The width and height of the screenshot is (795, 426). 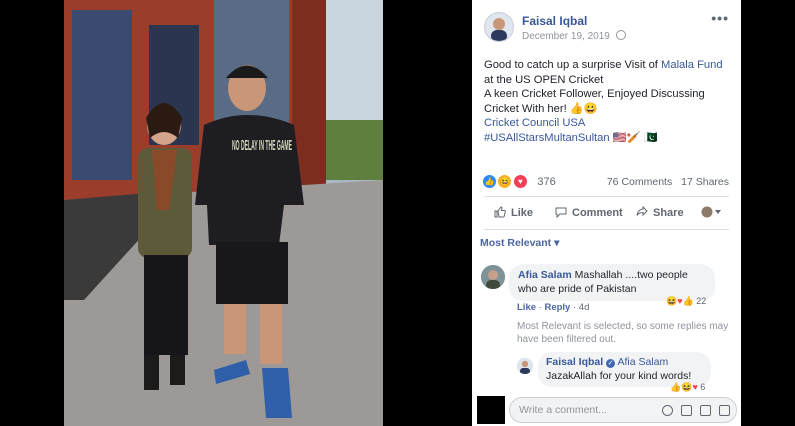 I want to click on replier-name: Faisal Iqbal, so click(x=574, y=362).